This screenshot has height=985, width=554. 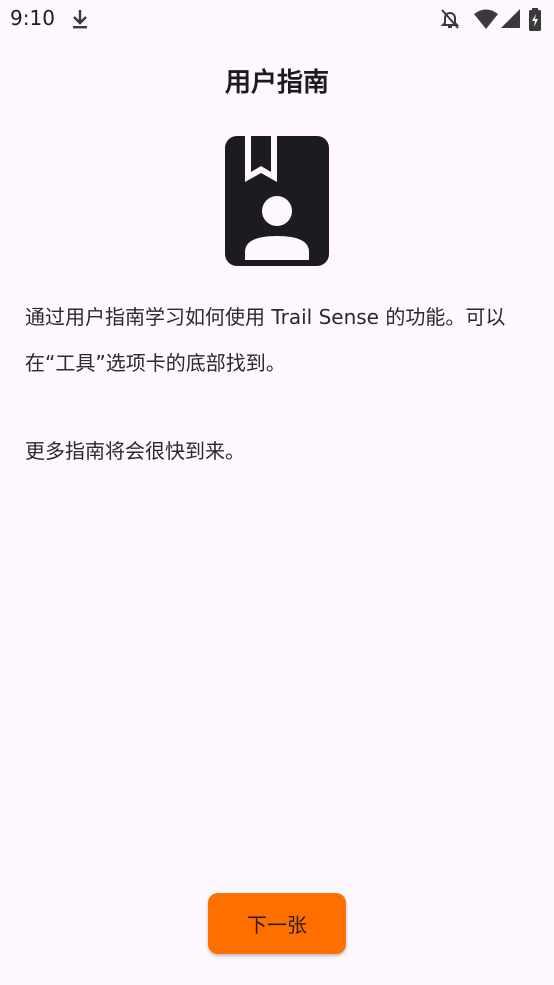 I want to click on cell-signal-icon, so click(x=510, y=18).